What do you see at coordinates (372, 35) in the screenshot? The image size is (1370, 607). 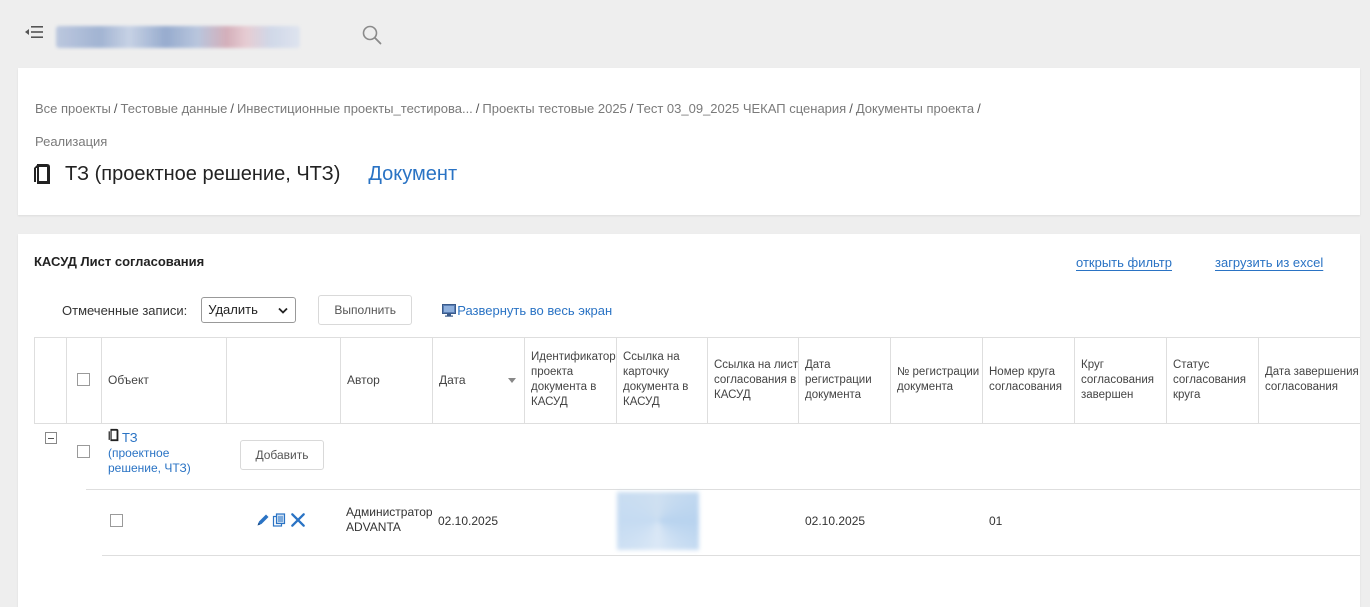 I see `search-icon` at bounding box center [372, 35].